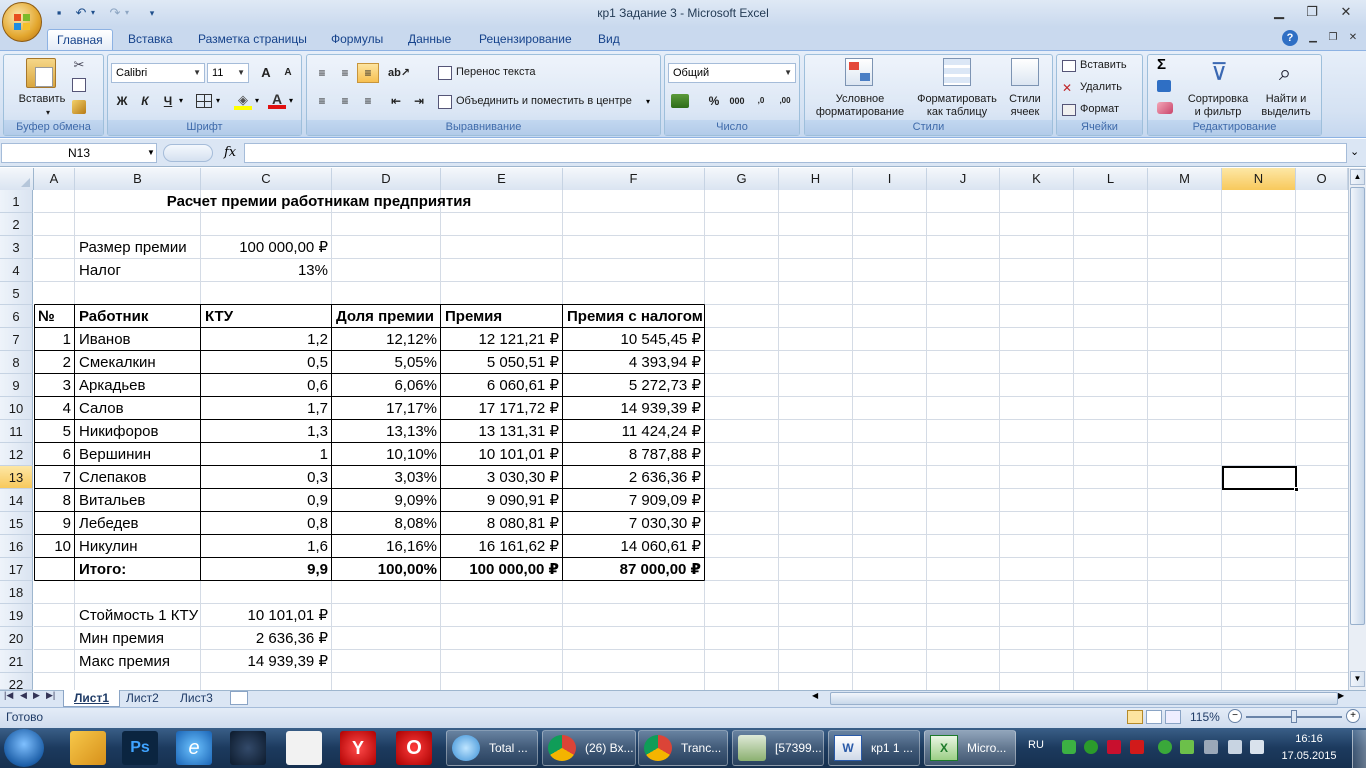 Image resolution: width=1366 pixels, height=768 pixels. I want to click on format-as-table-button: Форматировать как таблицу, so click(957, 106).